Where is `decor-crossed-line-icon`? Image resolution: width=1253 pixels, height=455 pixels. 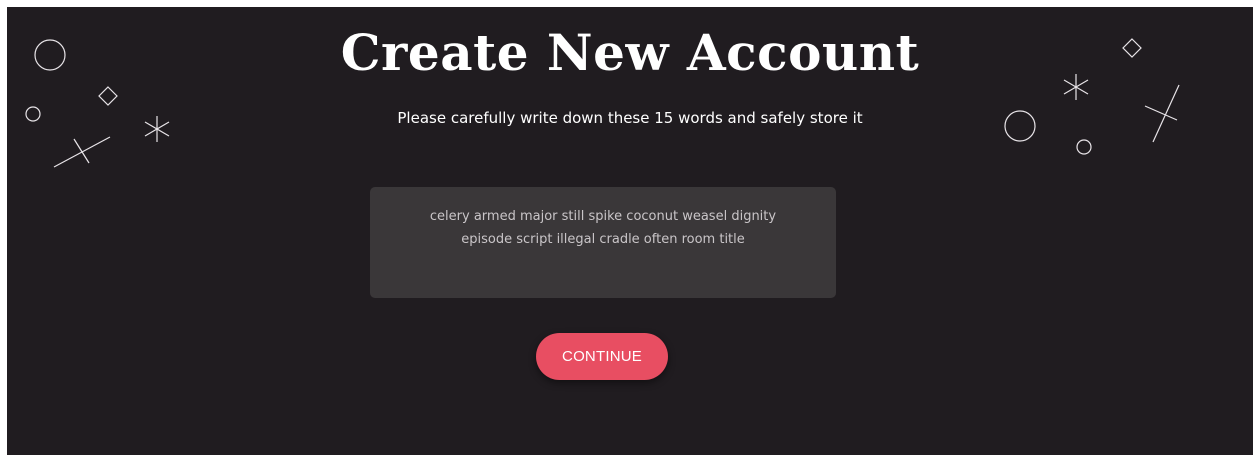 decor-crossed-line-icon is located at coordinates (82, 152).